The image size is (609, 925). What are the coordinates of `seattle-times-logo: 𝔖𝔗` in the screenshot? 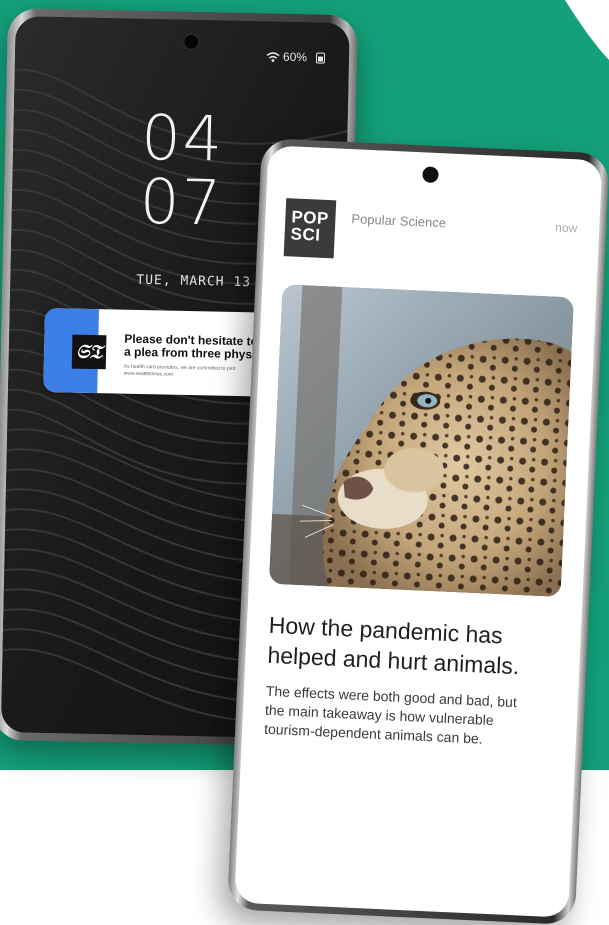 It's located at (89, 352).